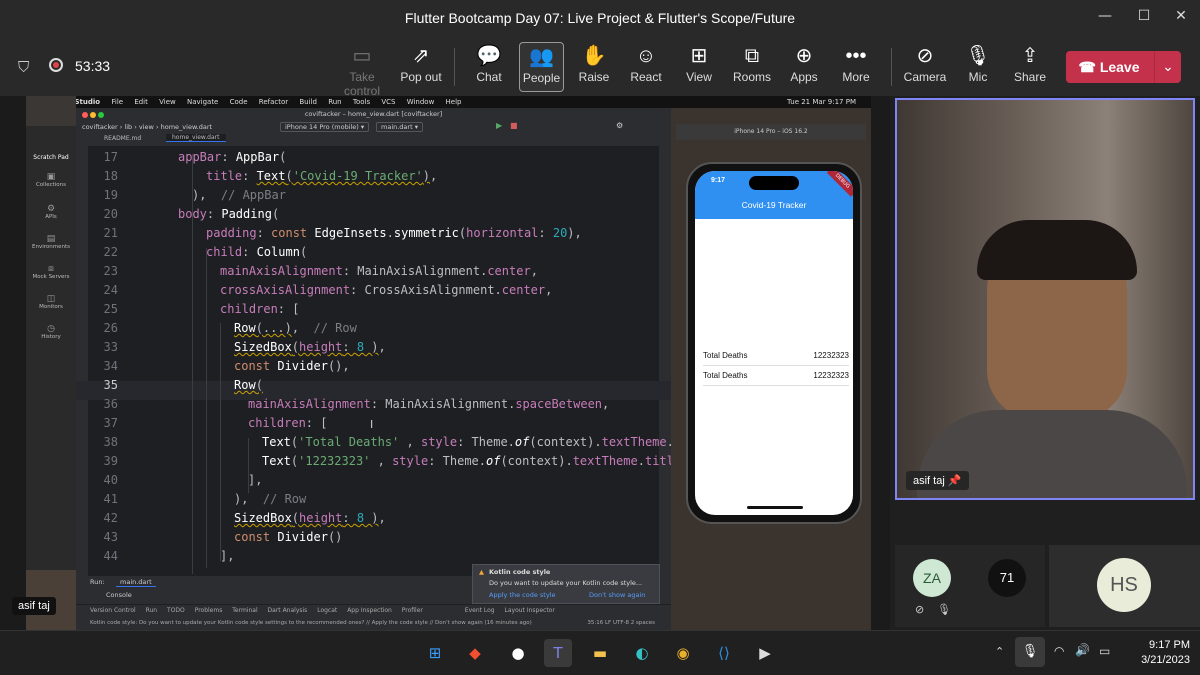 This screenshot has height=675, width=1200. I want to click on history-item: ◷ History, so click(51, 332).